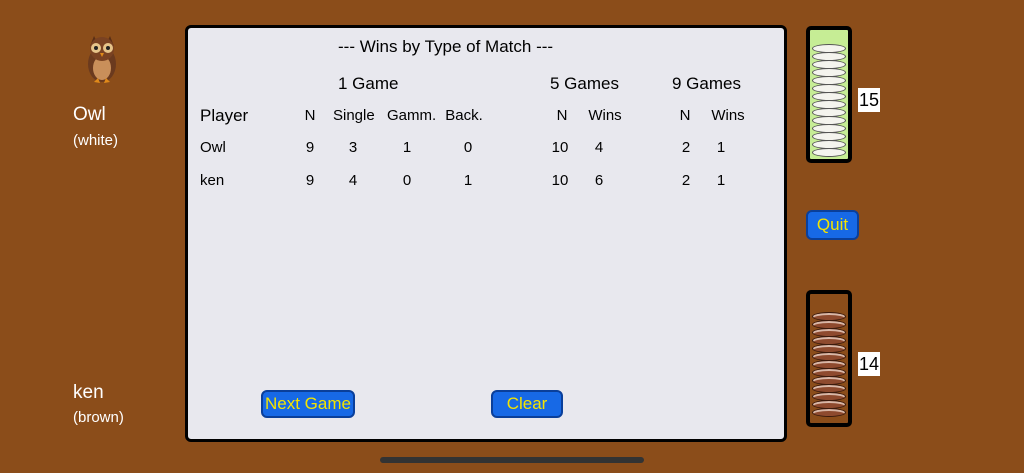 The width and height of the screenshot is (1024, 473). What do you see at coordinates (353, 147) in the screenshot?
I see `row-single: 3` at bounding box center [353, 147].